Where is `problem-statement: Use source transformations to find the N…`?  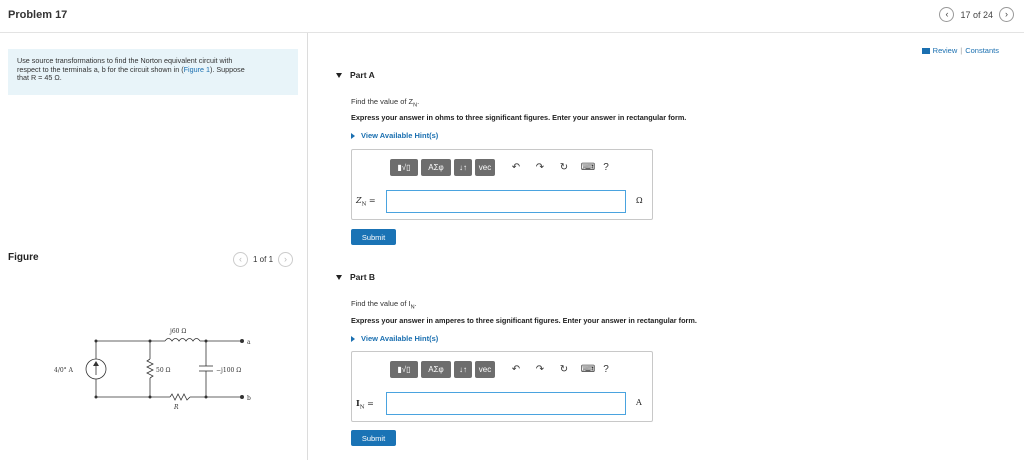 problem-statement: Use source transformations to find the N… is located at coordinates (153, 72).